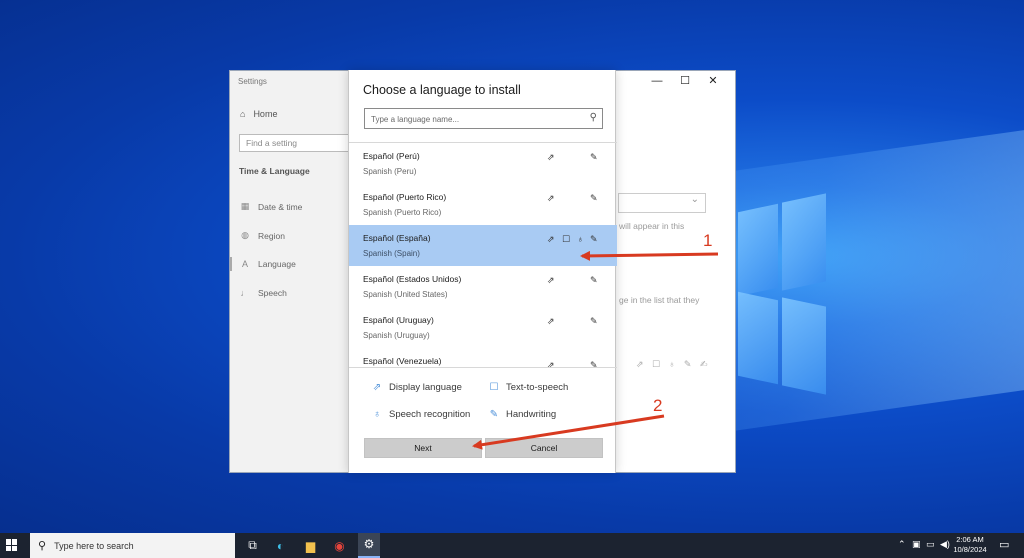  What do you see at coordinates (537, 387) in the screenshot?
I see `legend-label: Text-to-speech` at bounding box center [537, 387].